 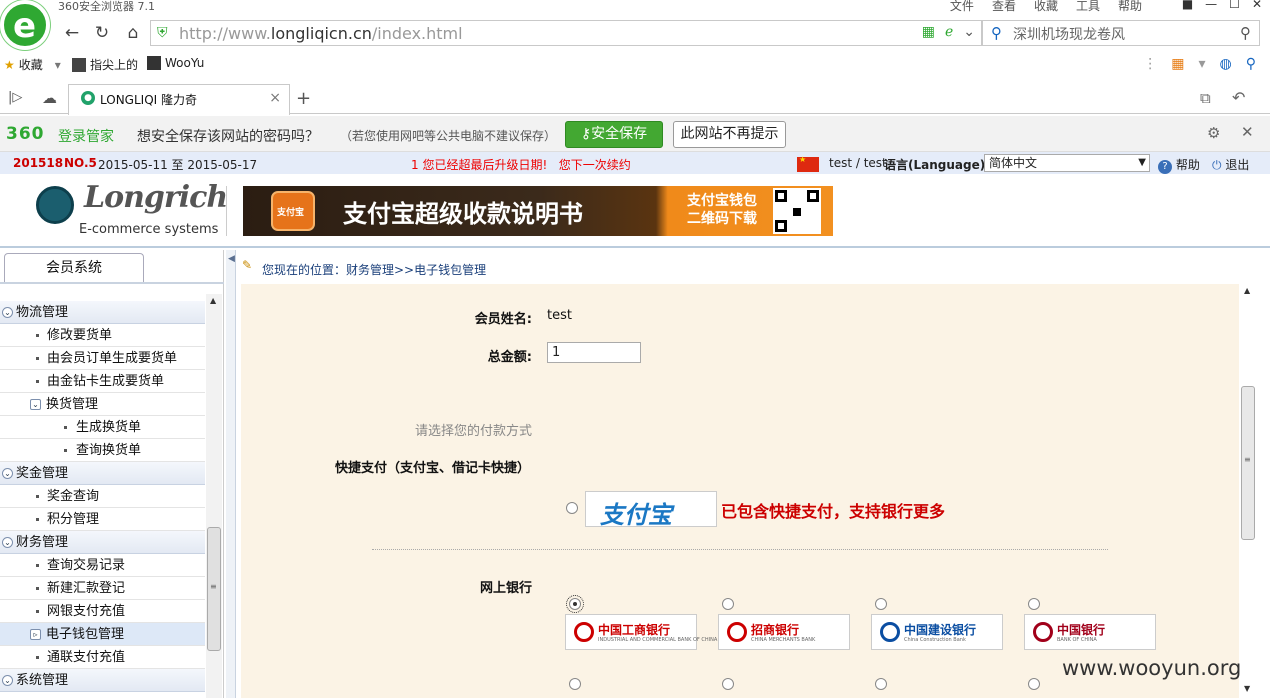 What do you see at coordinates (594, 352) in the screenshot?
I see `total-amount-input: 1` at bounding box center [594, 352].